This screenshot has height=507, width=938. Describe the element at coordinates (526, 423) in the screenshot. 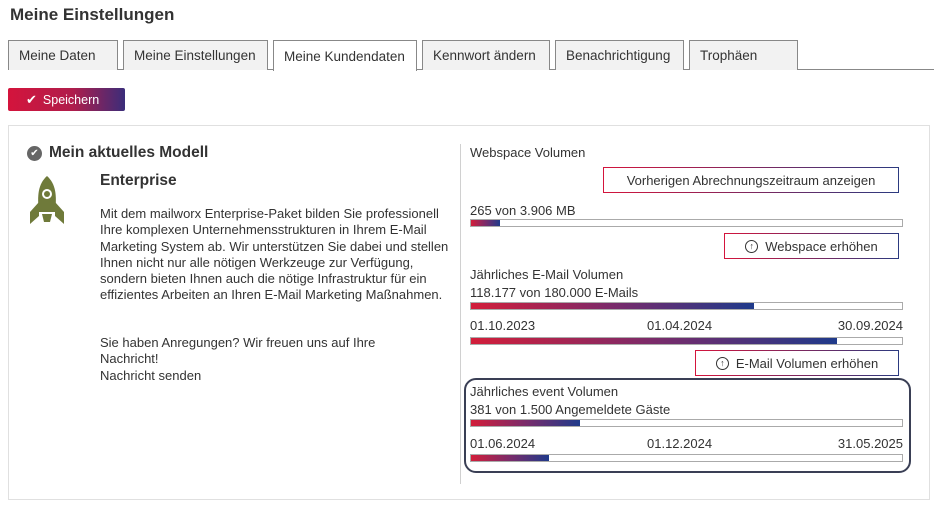

I see `event-usage-fill` at that location.